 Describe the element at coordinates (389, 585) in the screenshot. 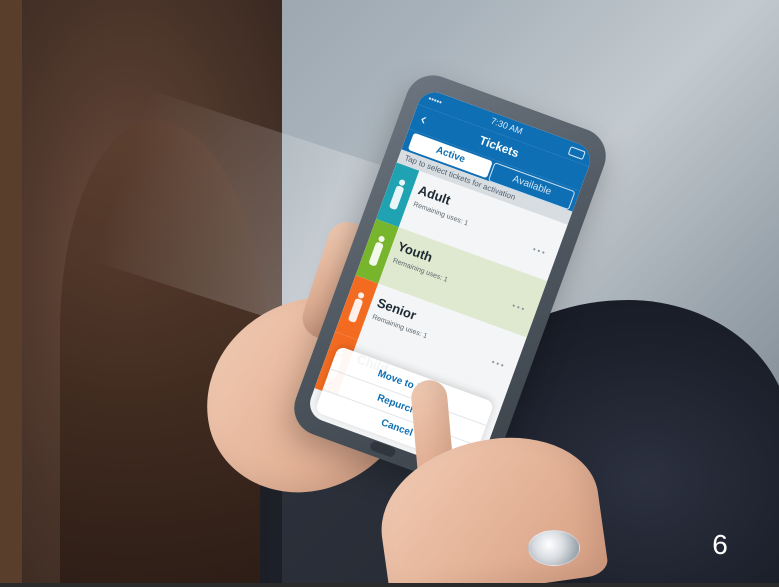

I see `bottom-border` at that location.